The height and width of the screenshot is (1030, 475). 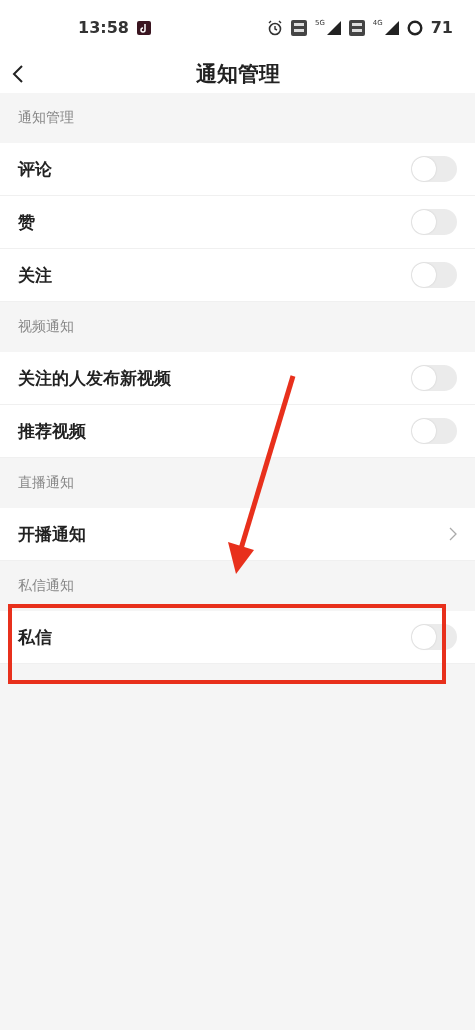 I want to click on page-title: 通知管理, so click(x=237, y=74).